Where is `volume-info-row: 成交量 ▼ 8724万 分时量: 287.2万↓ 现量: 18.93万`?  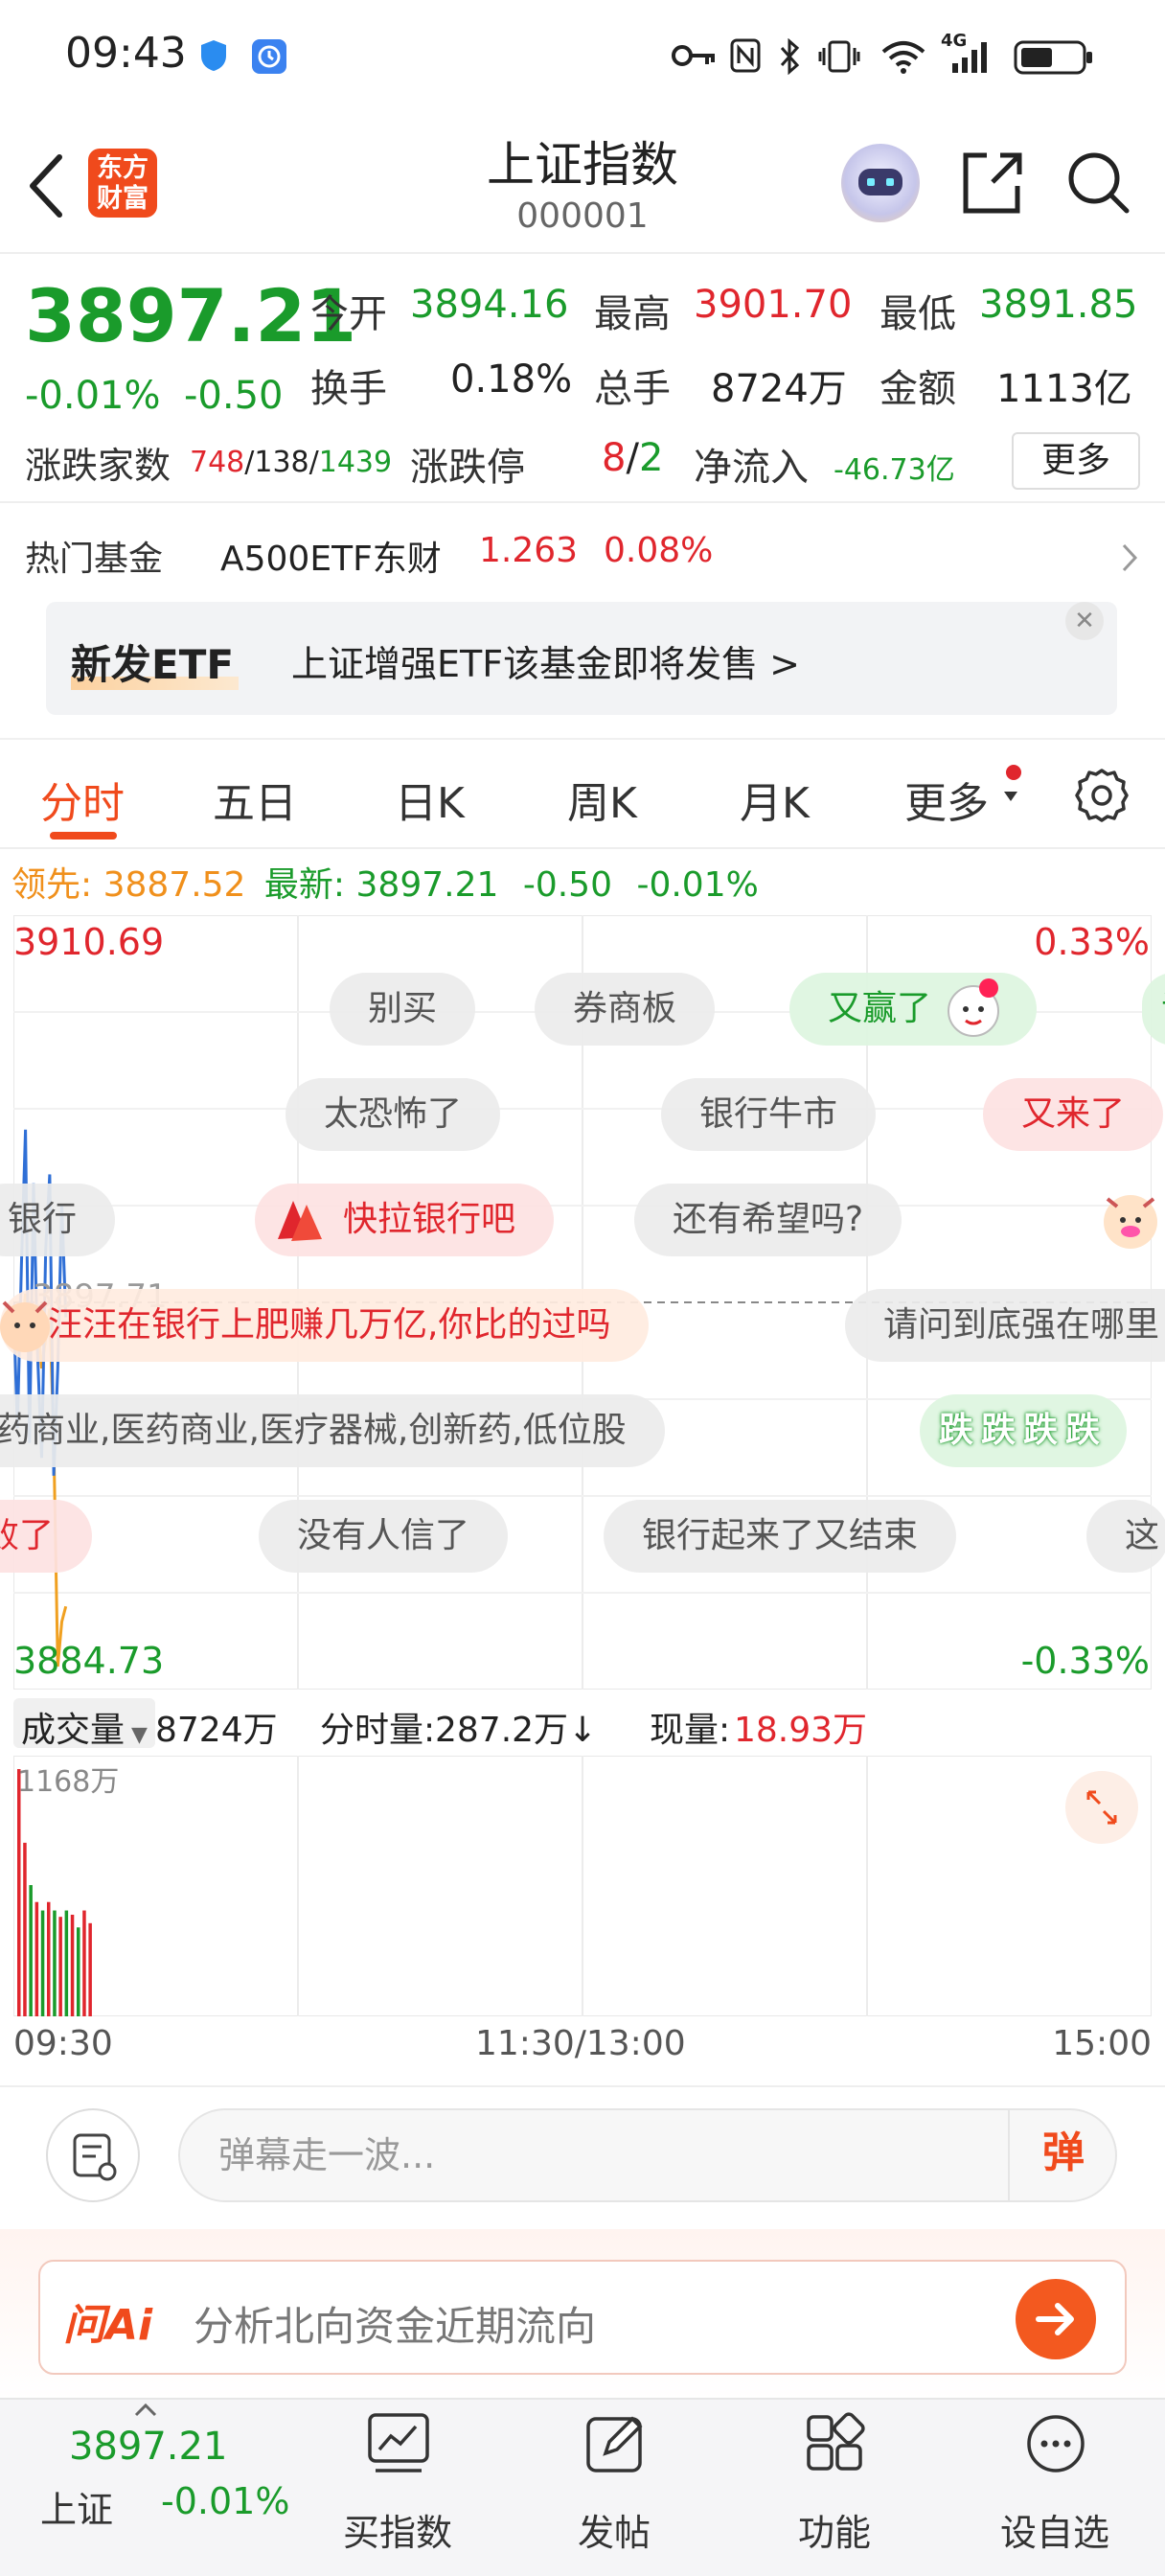
volume-info-row: 成交量 ▼ 8724万 分时量: 287.2万↓ 现量: 18.93万 is located at coordinates (582, 1725).